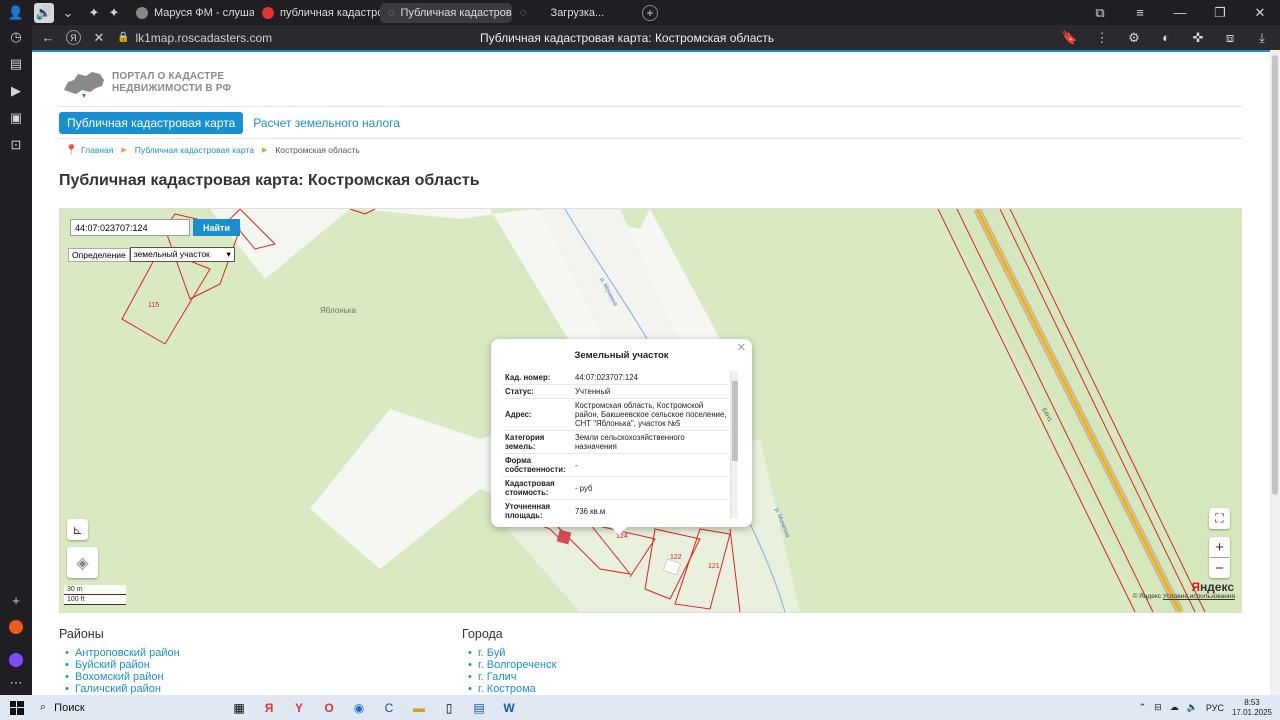 Image resolution: width=1280 pixels, height=720 pixels. What do you see at coordinates (99, 38) in the screenshot?
I see `stop-icon: ✕` at bounding box center [99, 38].